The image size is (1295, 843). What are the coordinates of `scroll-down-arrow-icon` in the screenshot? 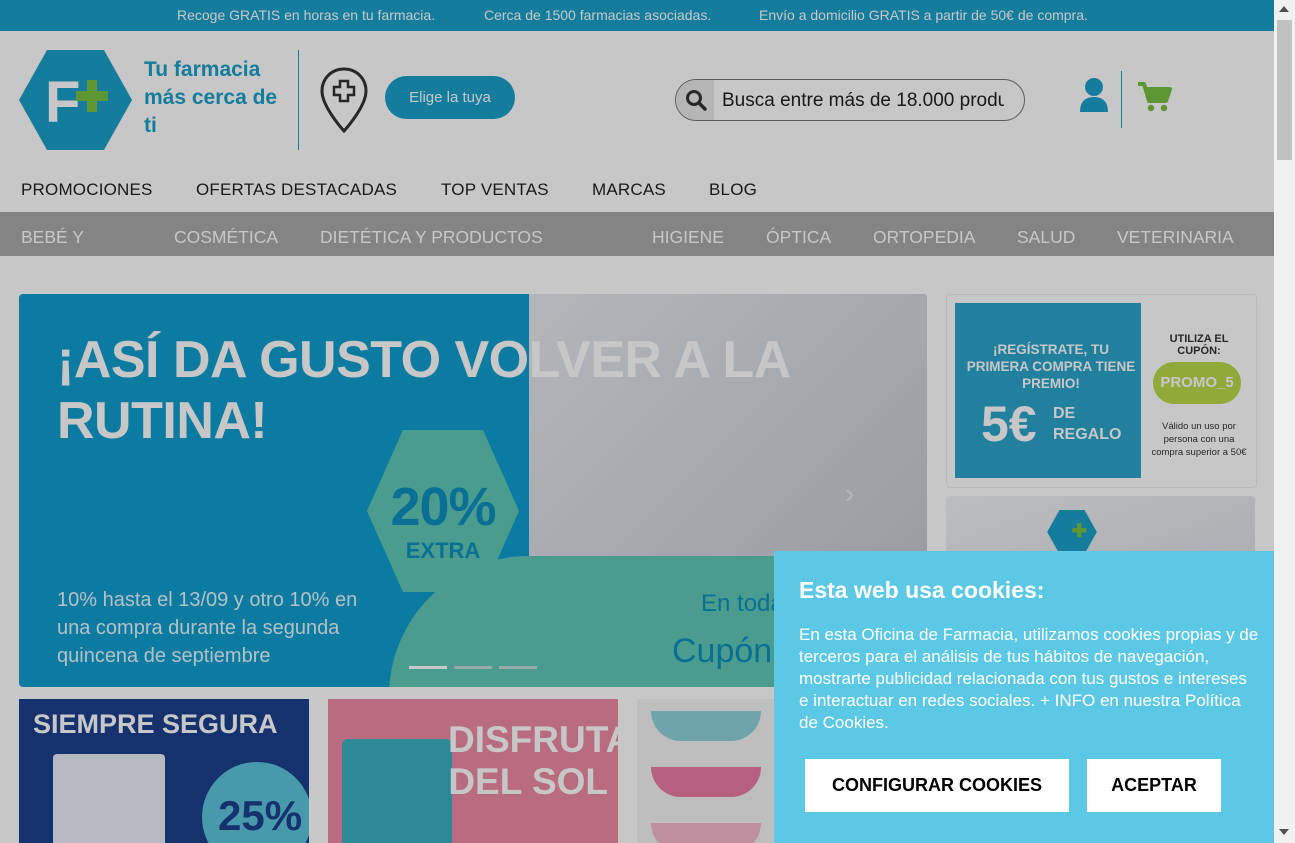 It's located at (1284, 832).